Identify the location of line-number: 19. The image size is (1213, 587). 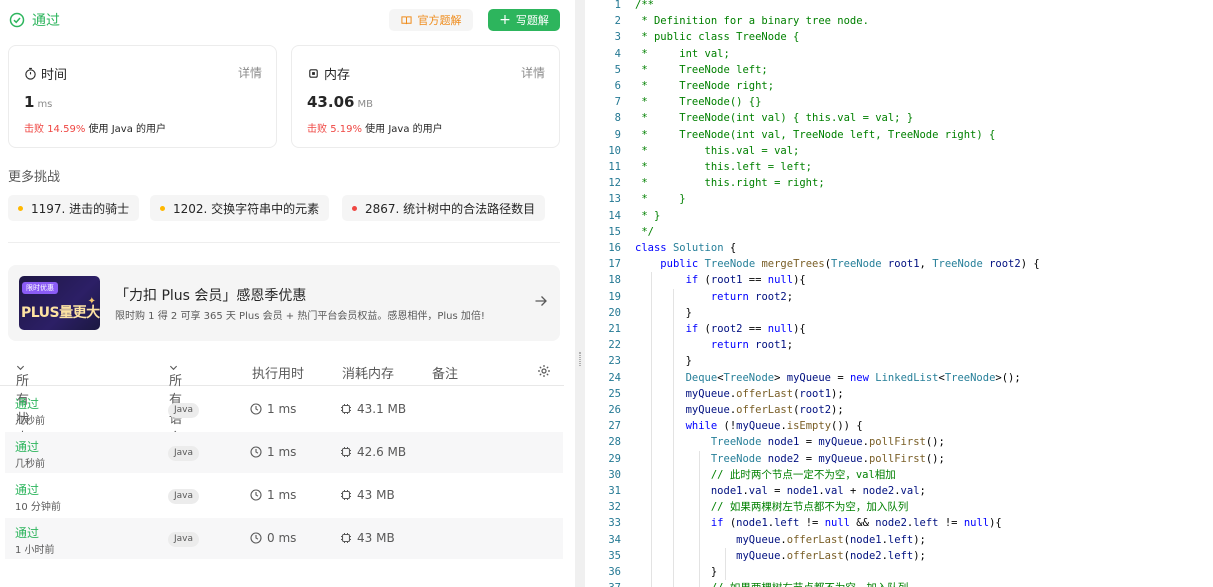
(614, 296).